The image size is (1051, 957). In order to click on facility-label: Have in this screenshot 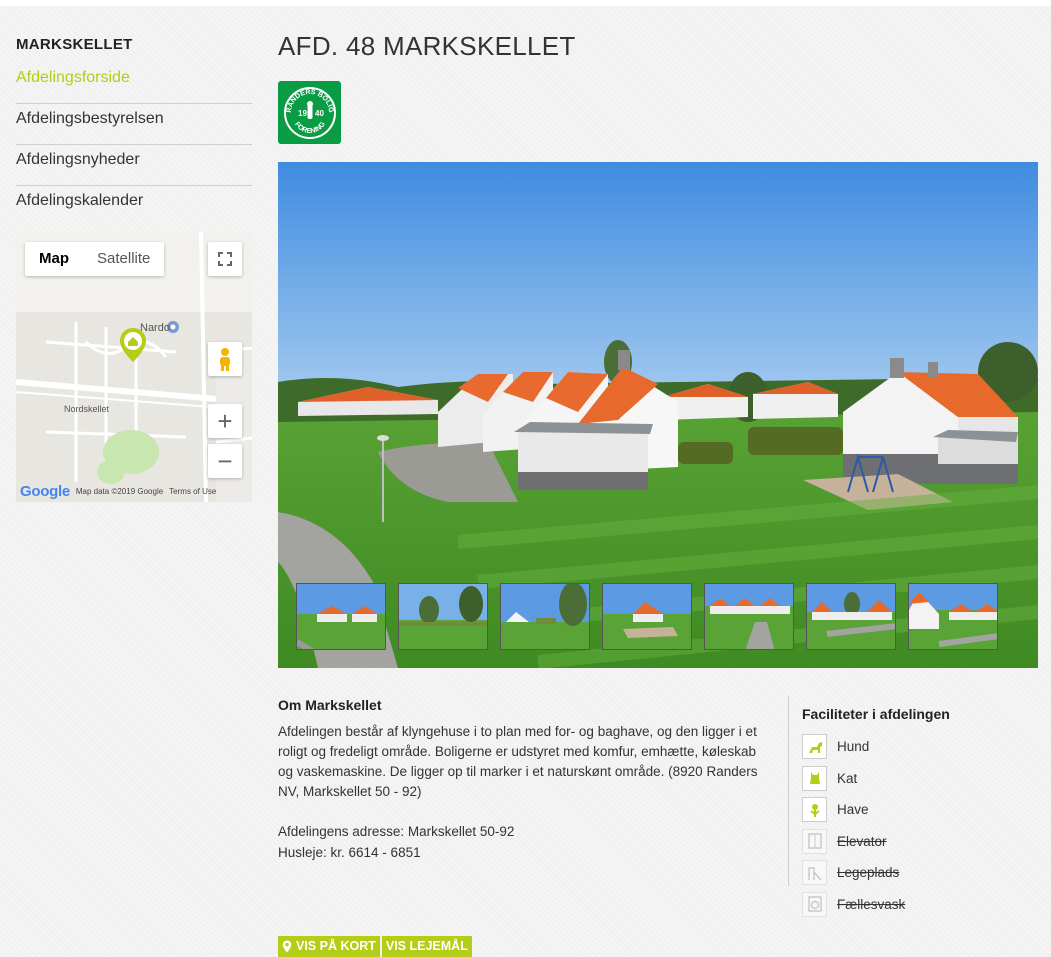, I will do `click(853, 810)`.